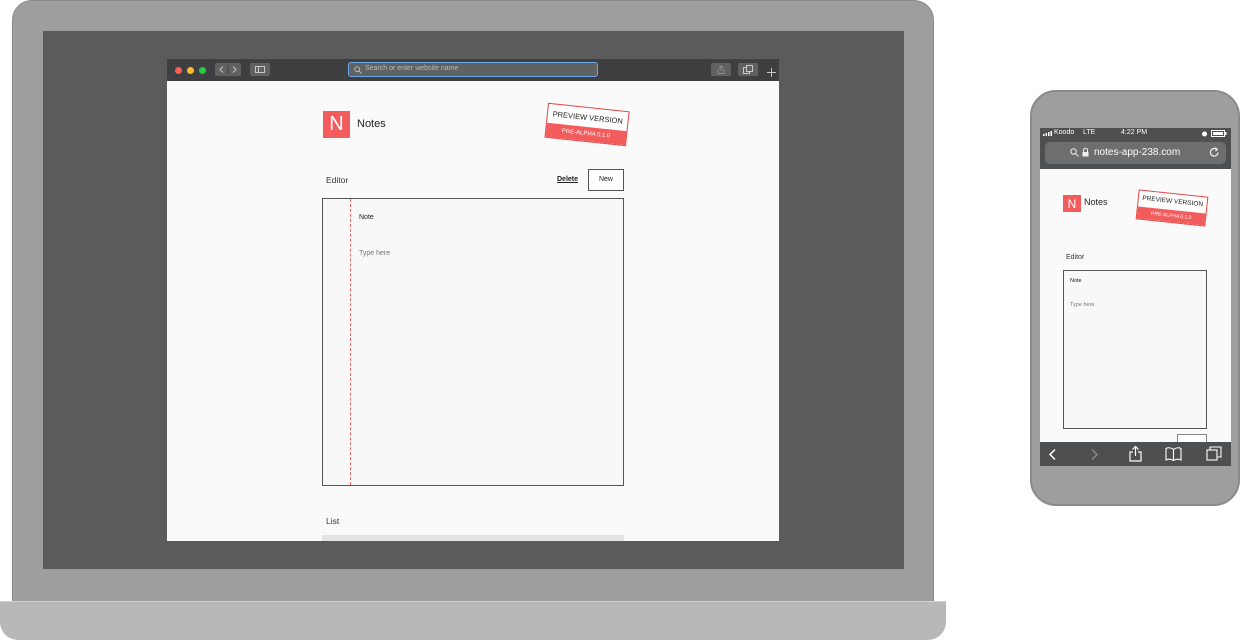 The height and width of the screenshot is (640, 1240). What do you see at coordinates (1219, 133) in the screenshot?
I see `battery-icon` at bounding box center [1219, 133].